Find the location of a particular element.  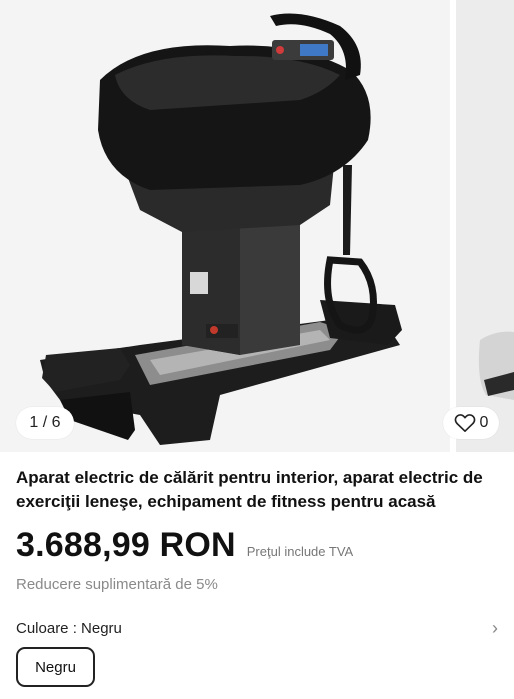

discount-note: Reducere suplimentară de 5% is located at coordinates (117, 584).